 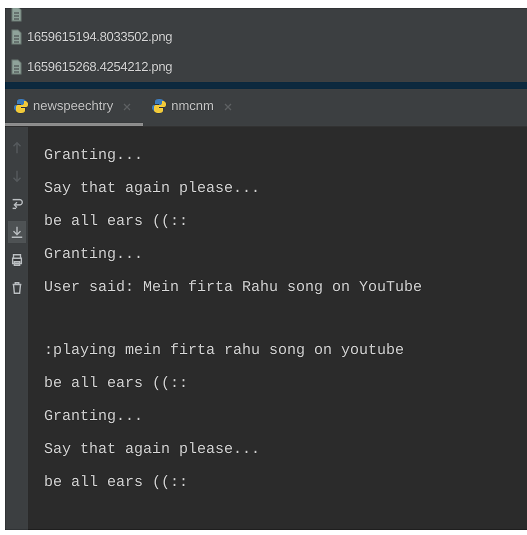 I want to click on file-item: 1659615194.8033502.png, so click(x=266, y=37).